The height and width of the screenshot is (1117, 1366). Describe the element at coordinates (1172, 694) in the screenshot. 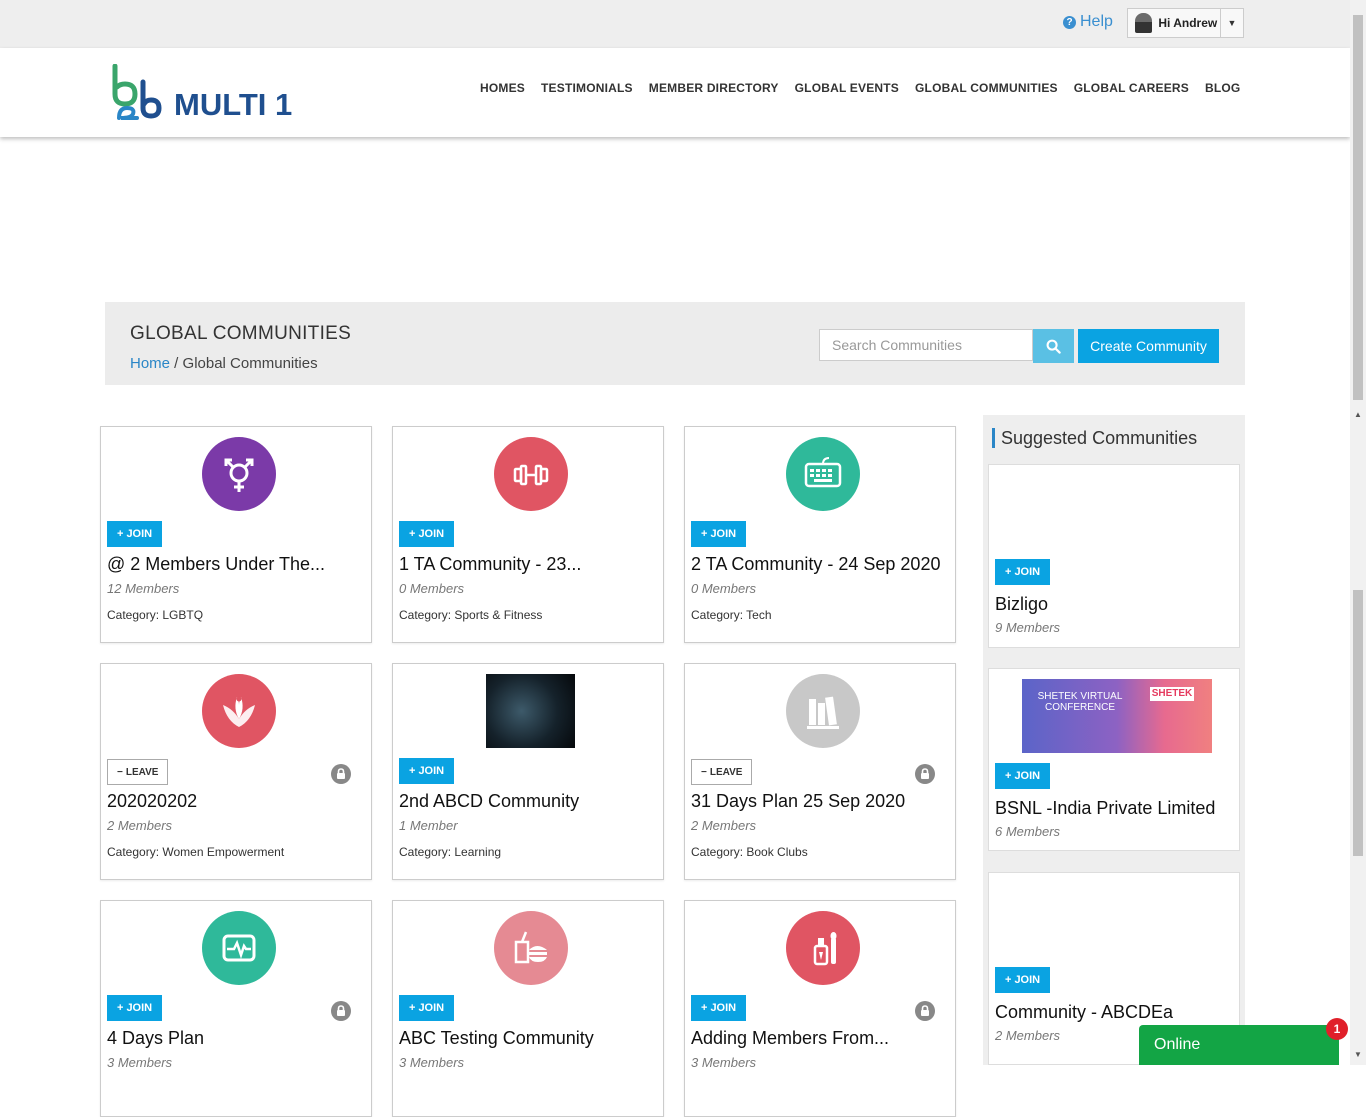

I see `banner-logo: SHETEK` at that location.